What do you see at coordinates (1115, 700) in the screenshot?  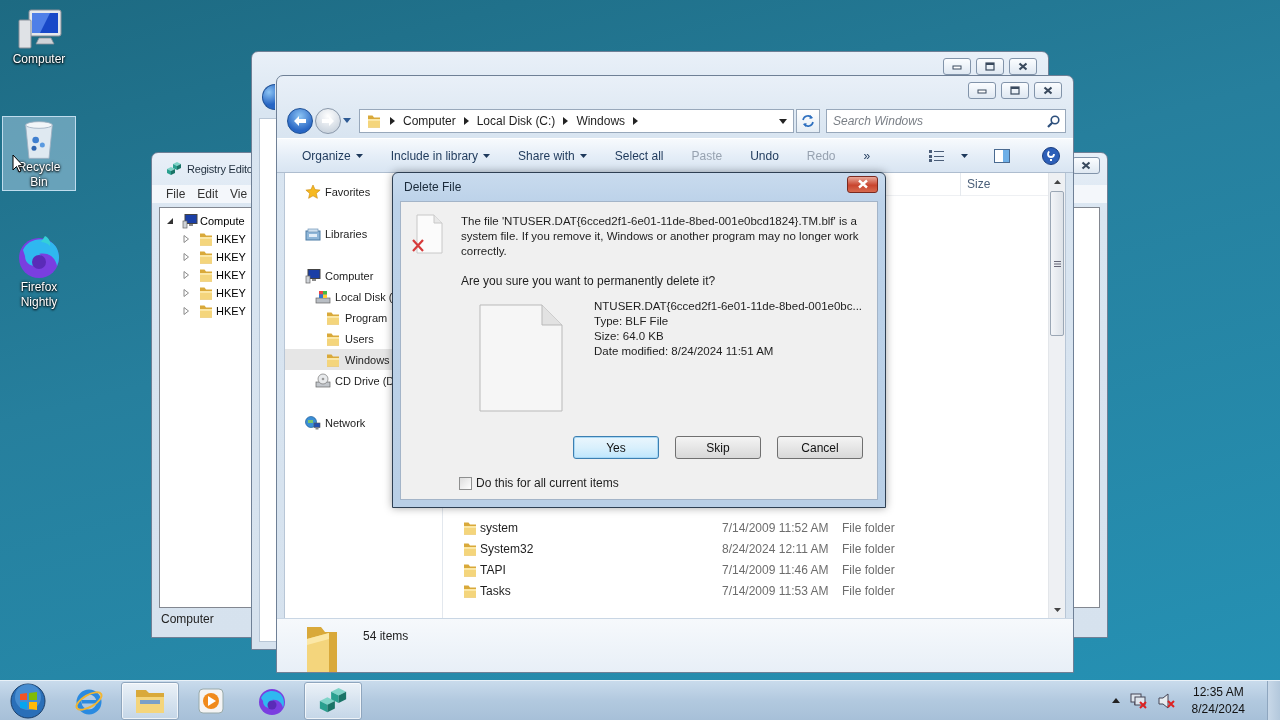 I see `show-hidden-icons-icon` at bounding box center [1115, 700].